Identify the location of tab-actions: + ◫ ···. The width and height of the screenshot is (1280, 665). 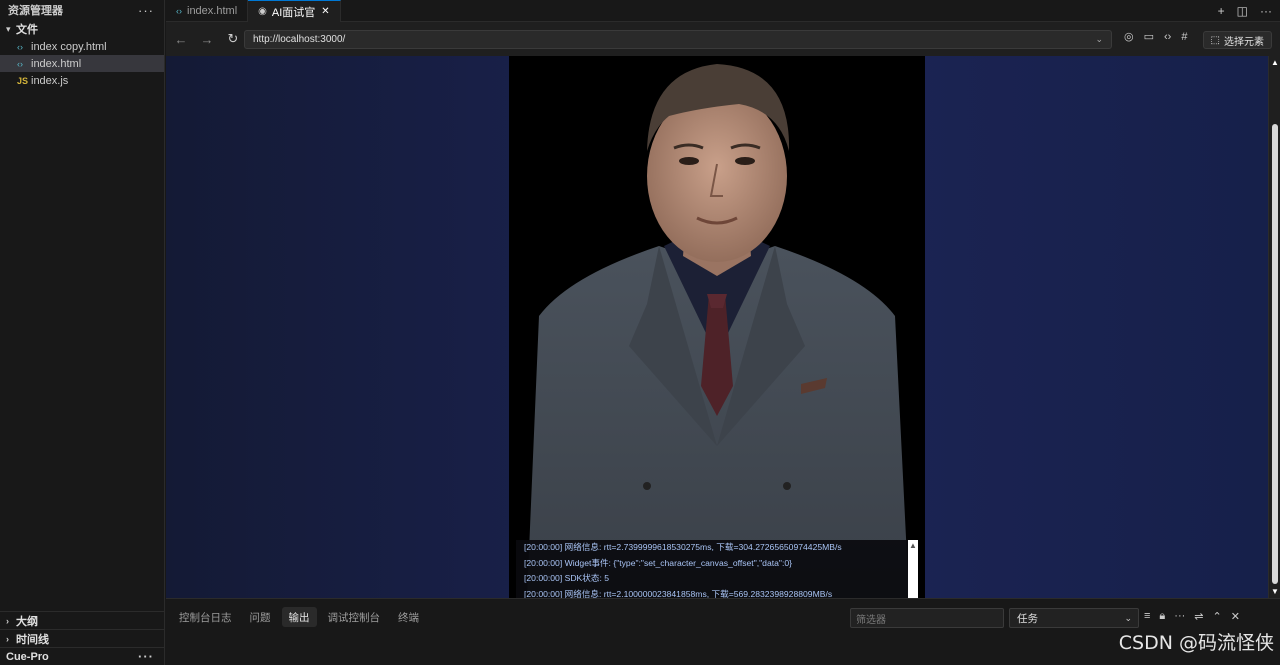
(1245, 11).